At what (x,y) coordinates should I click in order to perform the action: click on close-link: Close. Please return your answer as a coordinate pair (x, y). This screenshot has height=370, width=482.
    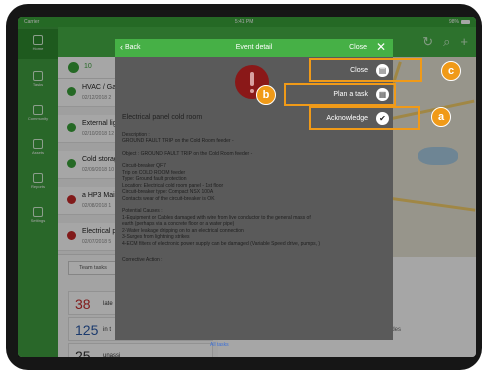
    Looking at the image, I should click on (358, 47).